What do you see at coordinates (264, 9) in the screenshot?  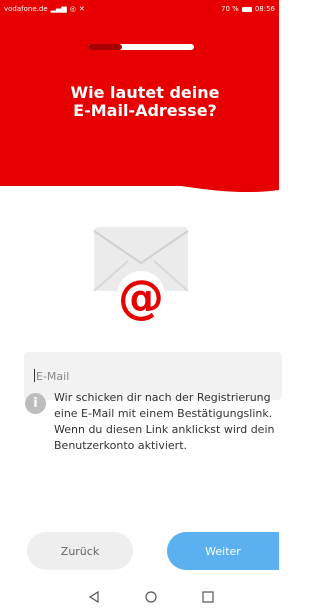 I see `clock: 08:56` at bounding box center [264, 9].